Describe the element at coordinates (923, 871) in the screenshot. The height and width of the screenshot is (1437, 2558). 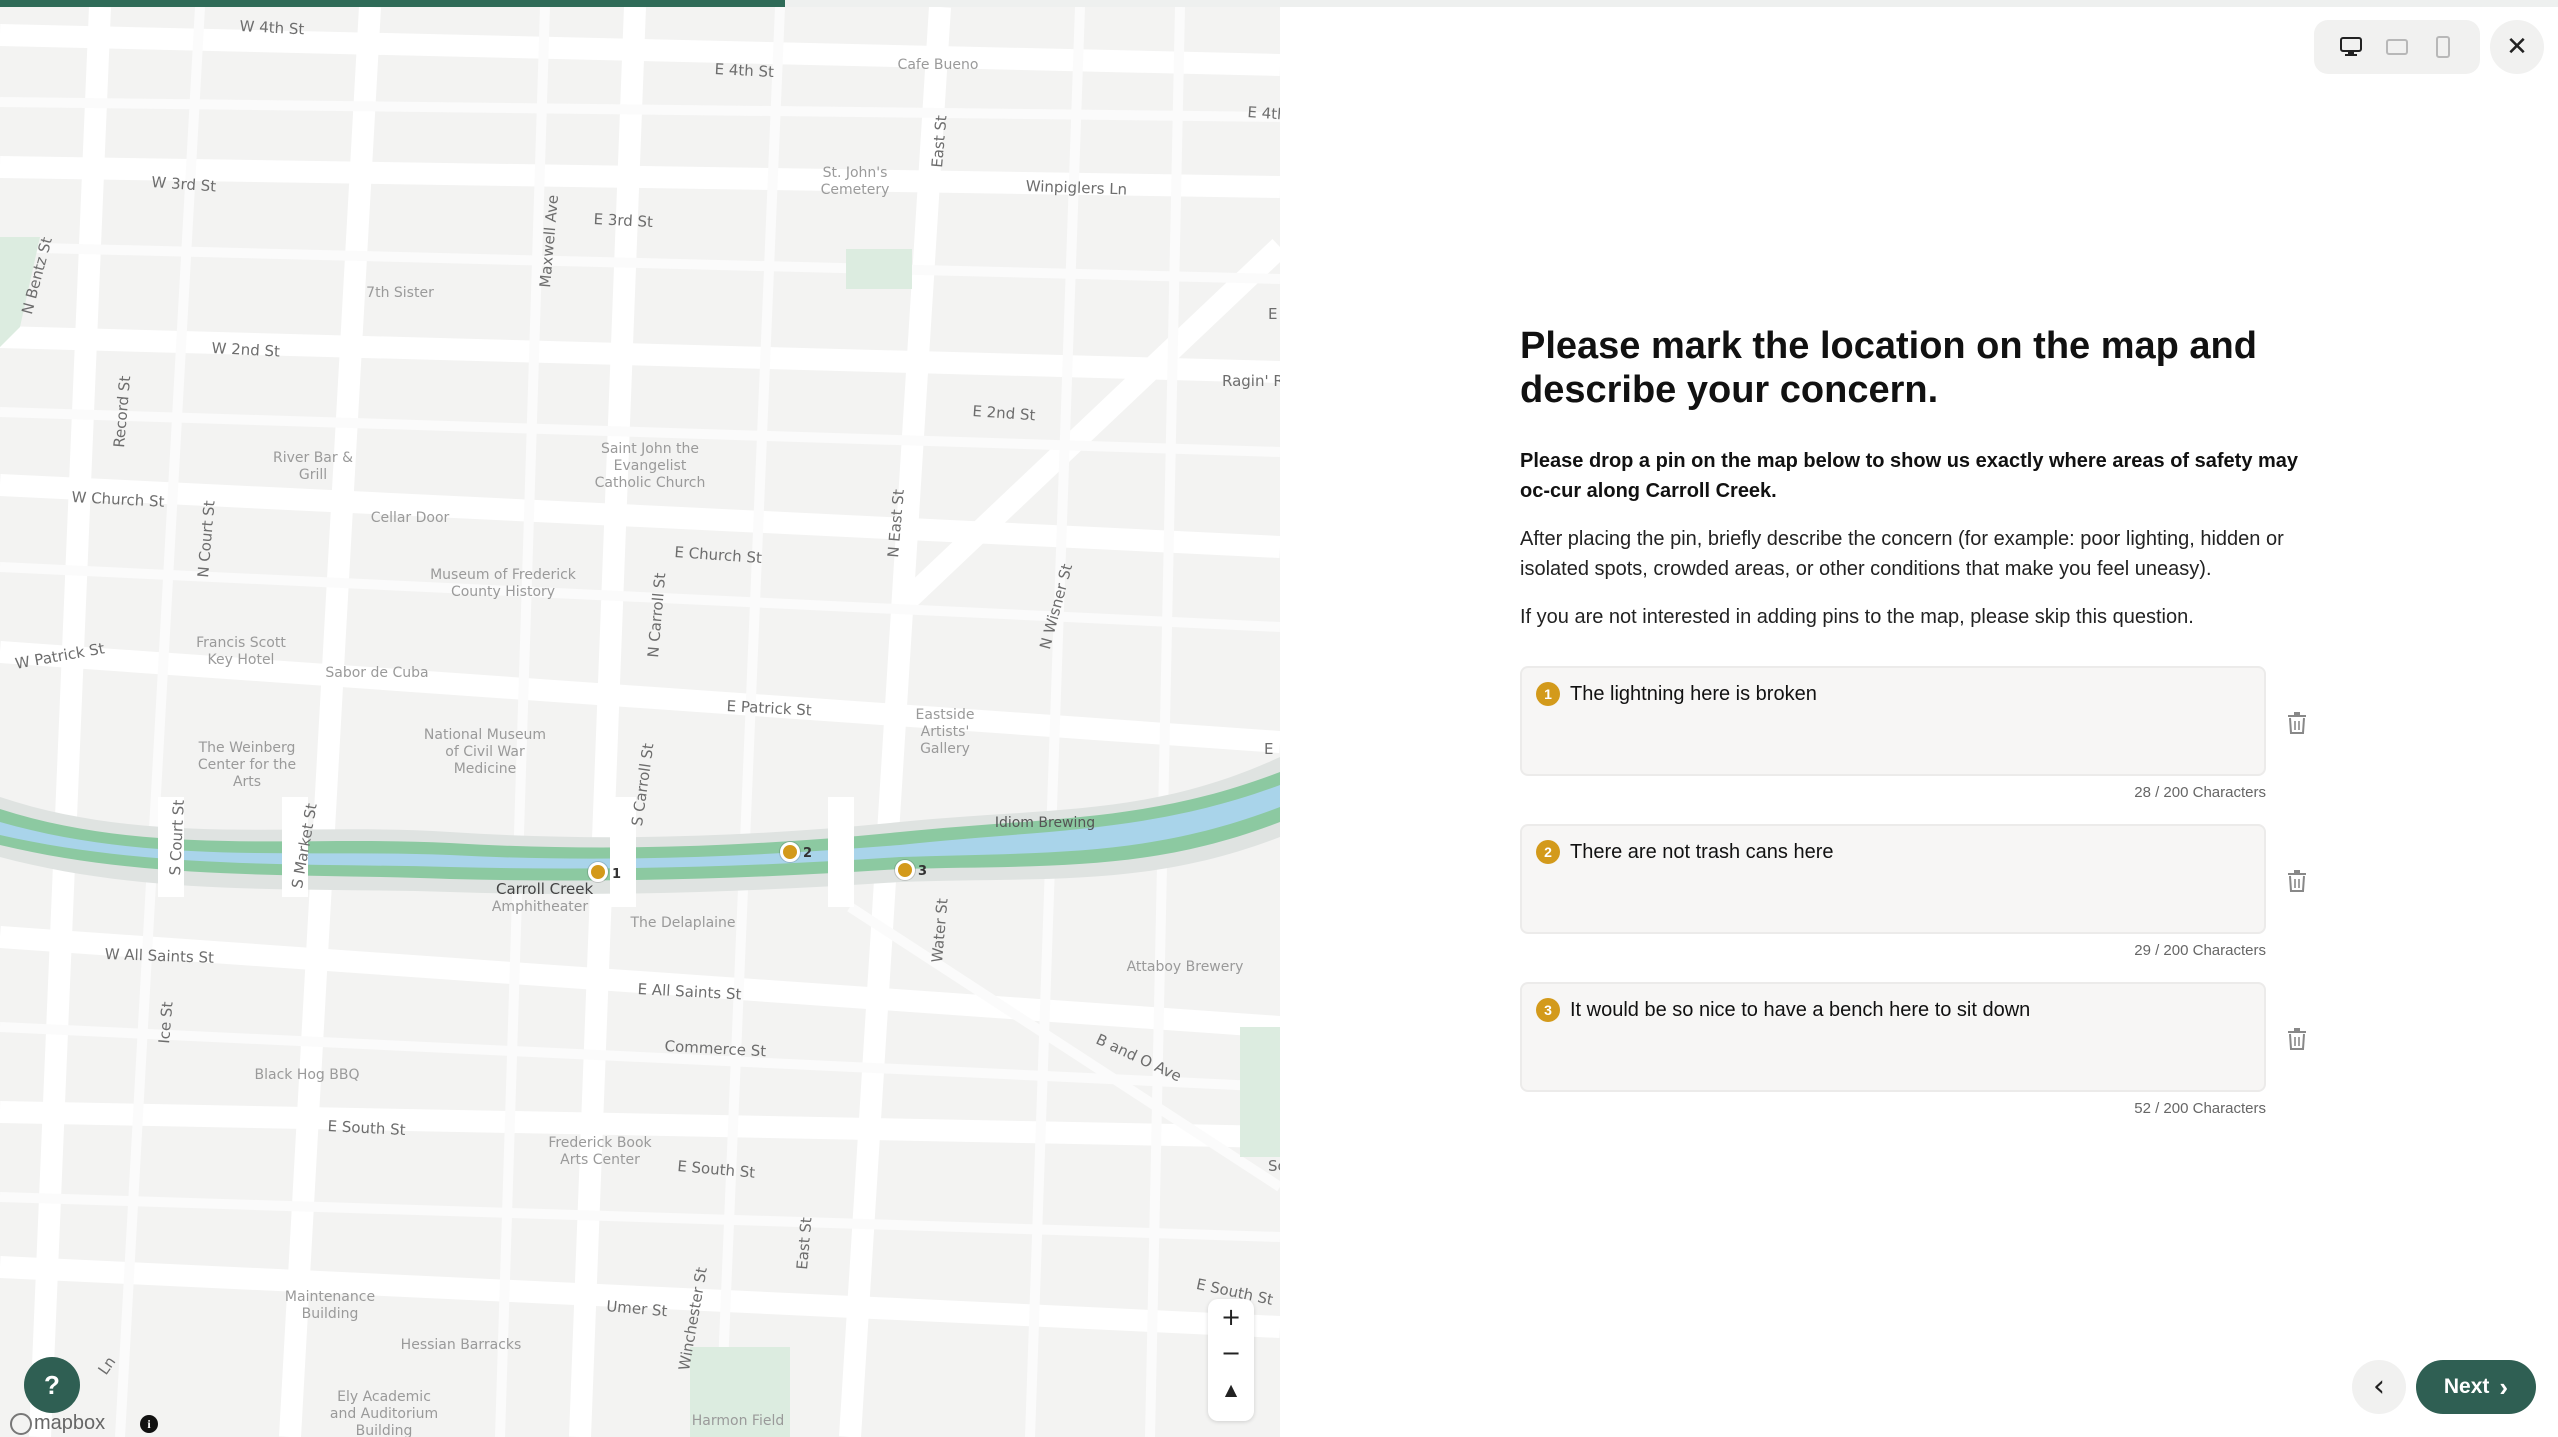
I see `map-pin-3-number: 3` at that location.